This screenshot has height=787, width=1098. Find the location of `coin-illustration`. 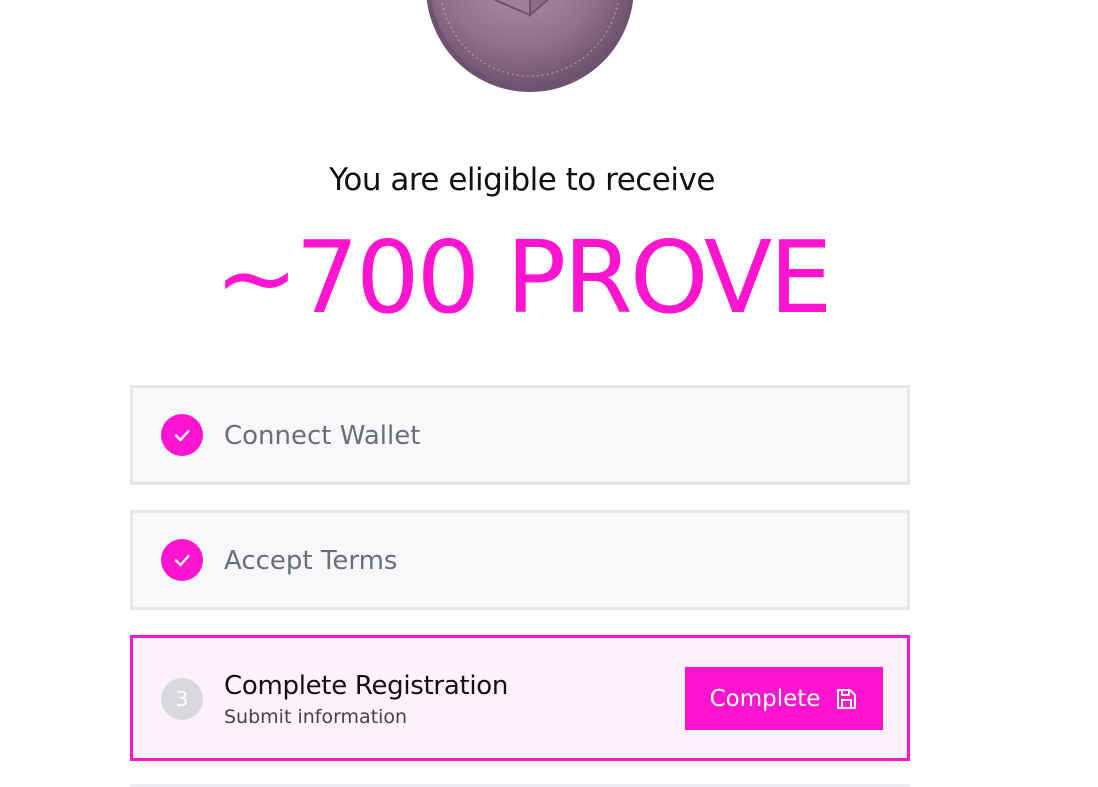

coin-illustration is located at coordinates (530, 46).